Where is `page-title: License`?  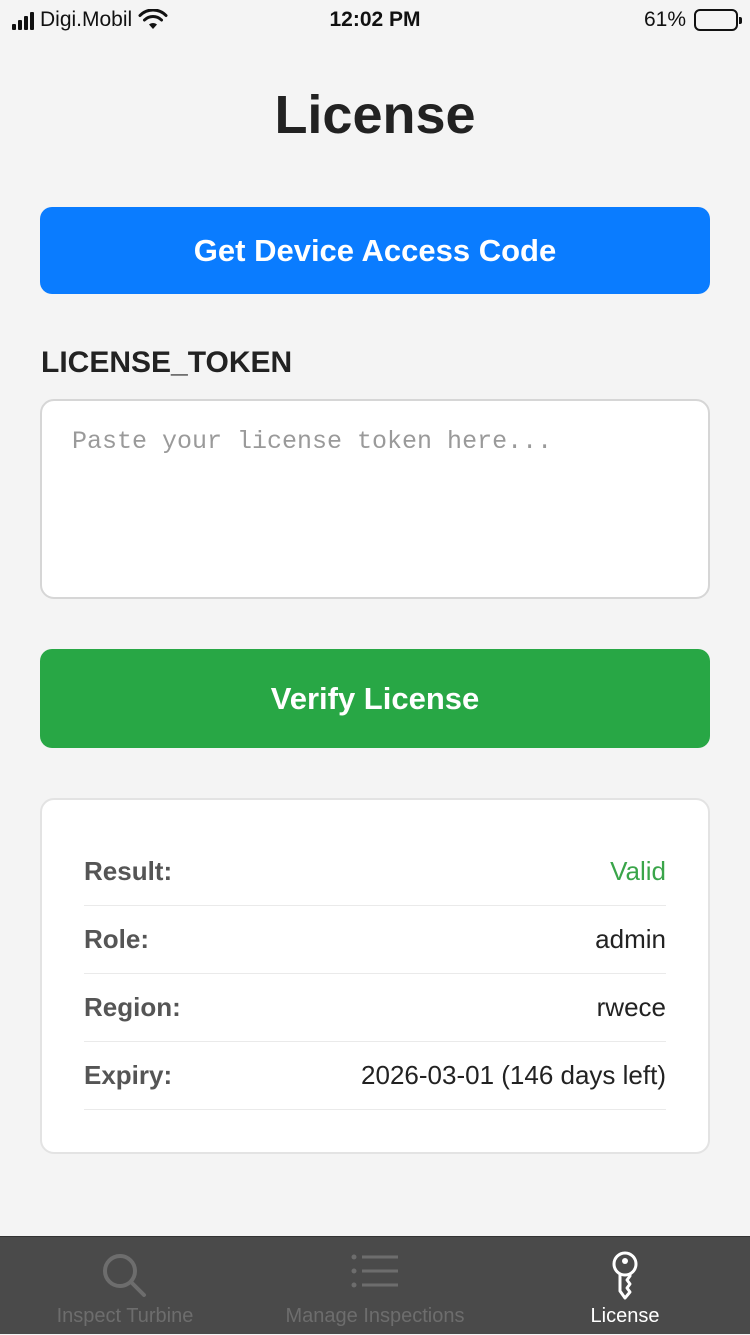 page-title: License is located at coordinates (375, 115).